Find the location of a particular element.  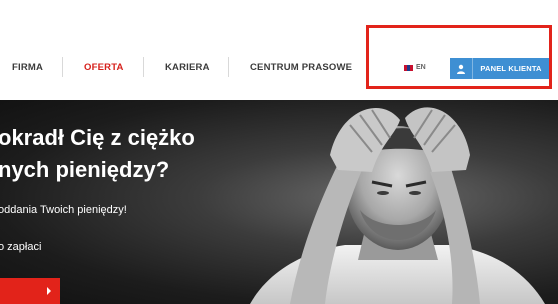

nav-item-centrum-prasowe: CENTRUM PRASOWE is located at coordinates (301, 67).